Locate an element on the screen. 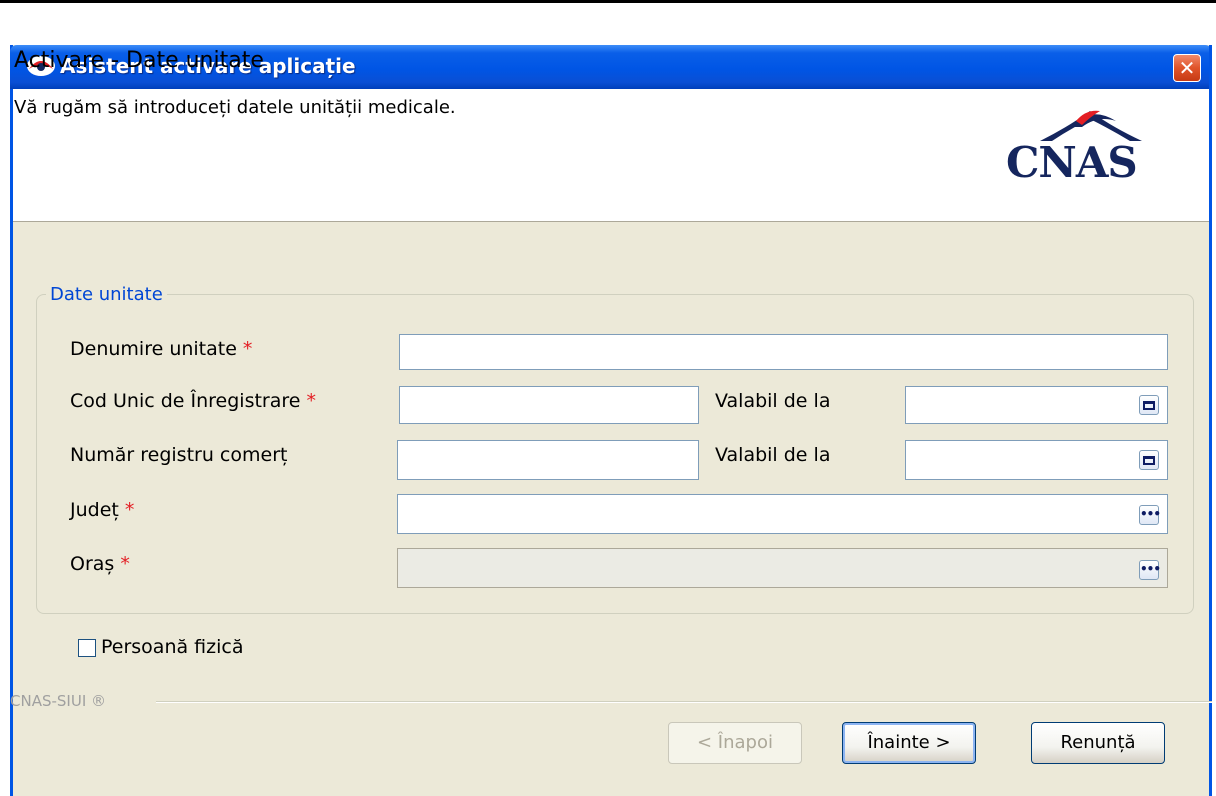 This screenshot has height=796, width=1216. unit-name-label: Denumire unitate * is located at coordinates (161, 349).